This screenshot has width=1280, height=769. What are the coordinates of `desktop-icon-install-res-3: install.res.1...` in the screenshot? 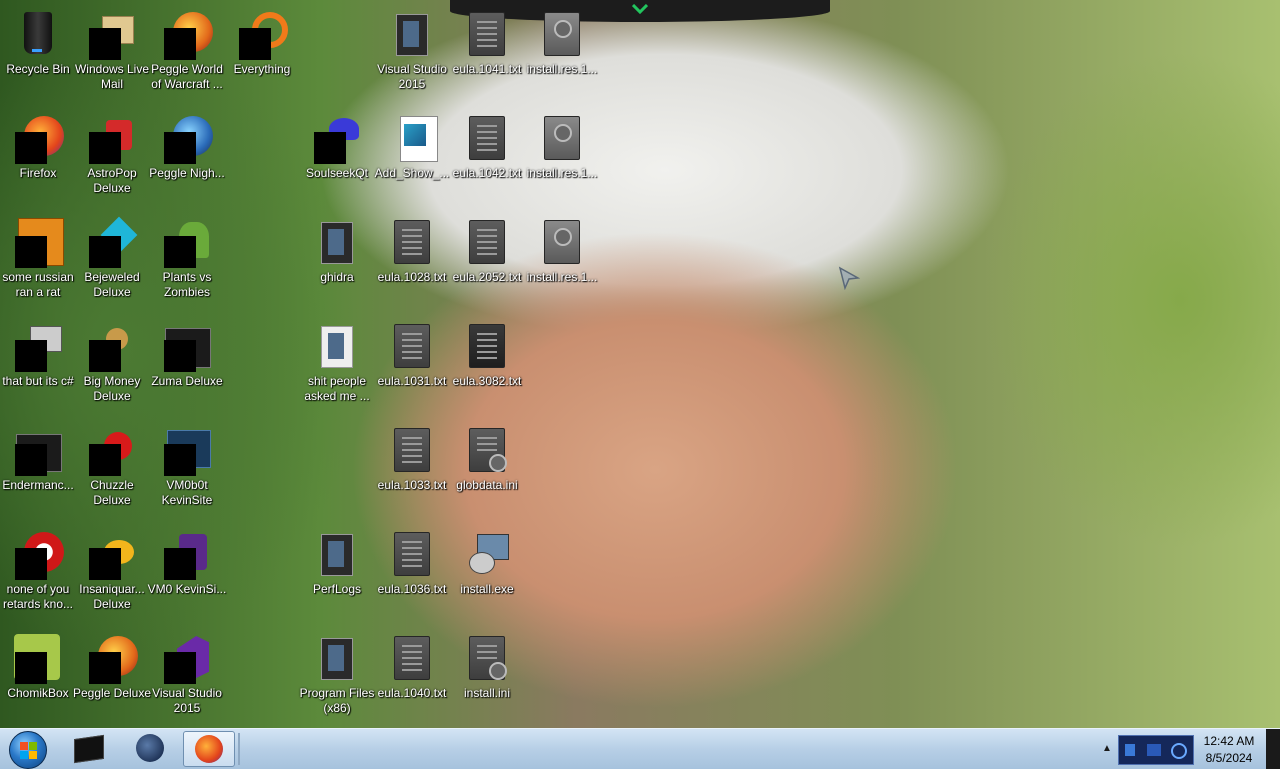 It's located at (562, 261).